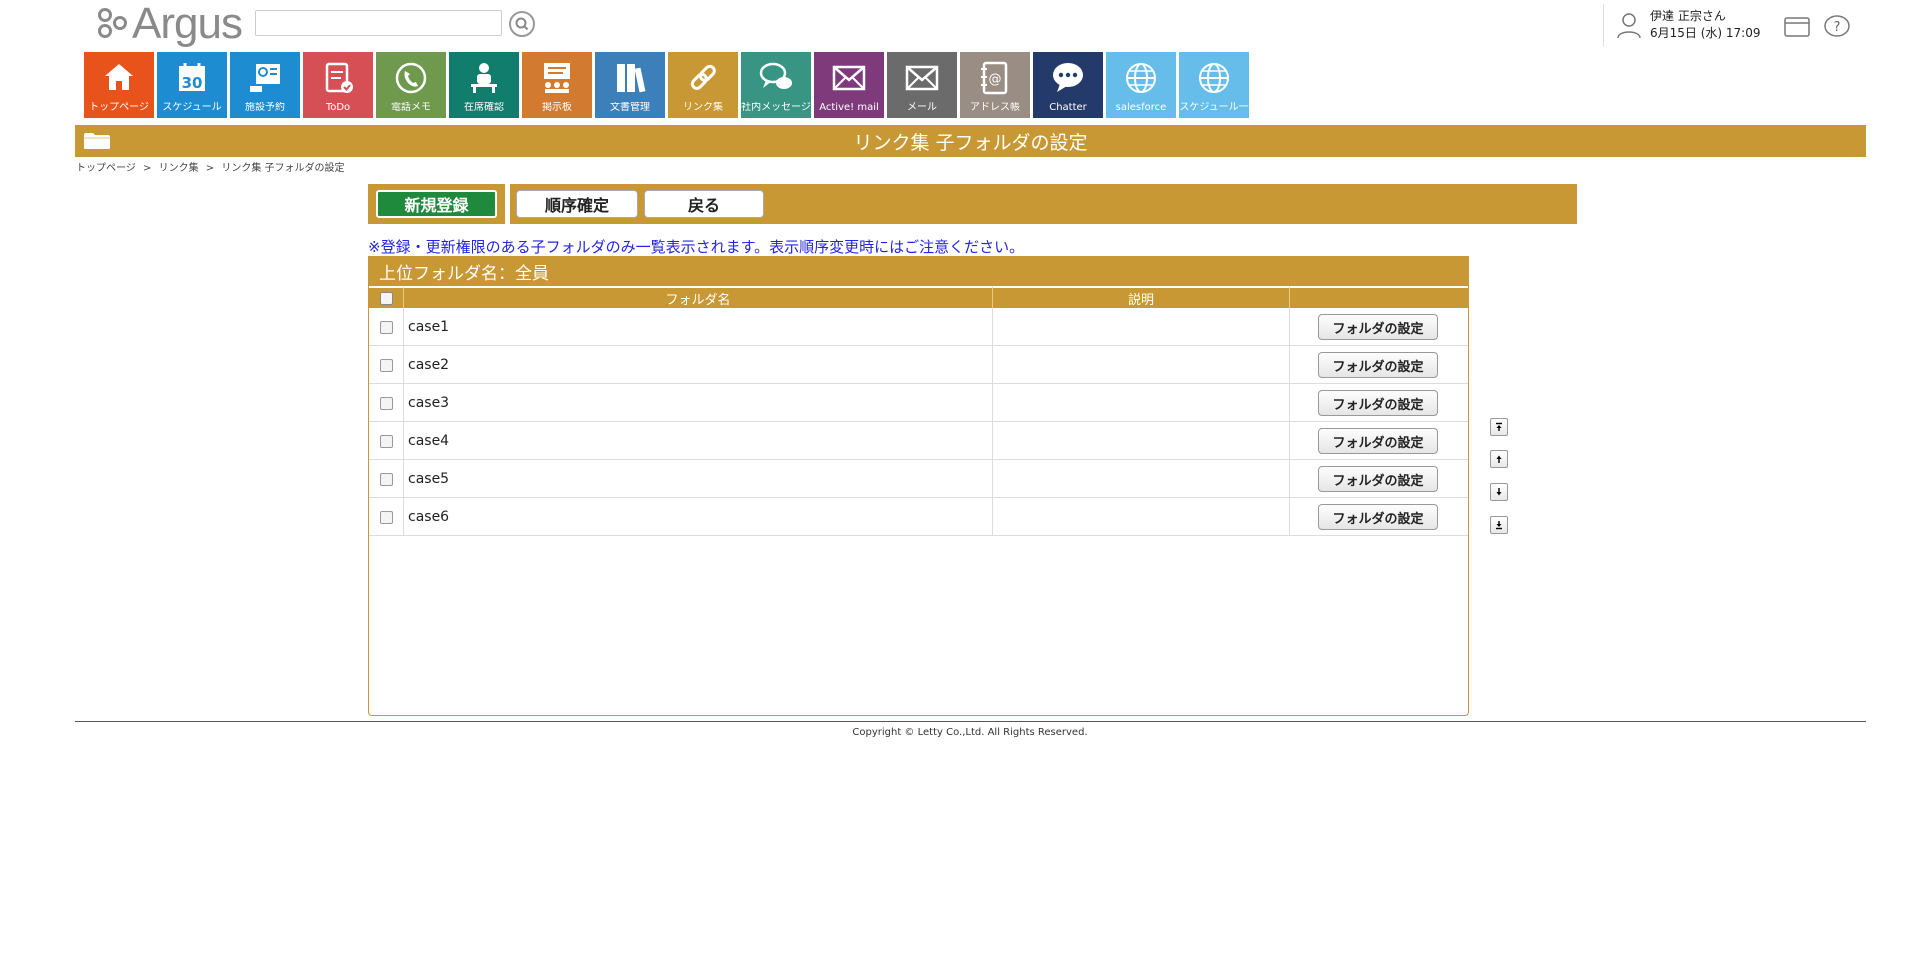 This screenshot has width=1920, height=969. I want to click on breadcrumb-current: リンク集 子フォルダの設定, so click(283, 168).